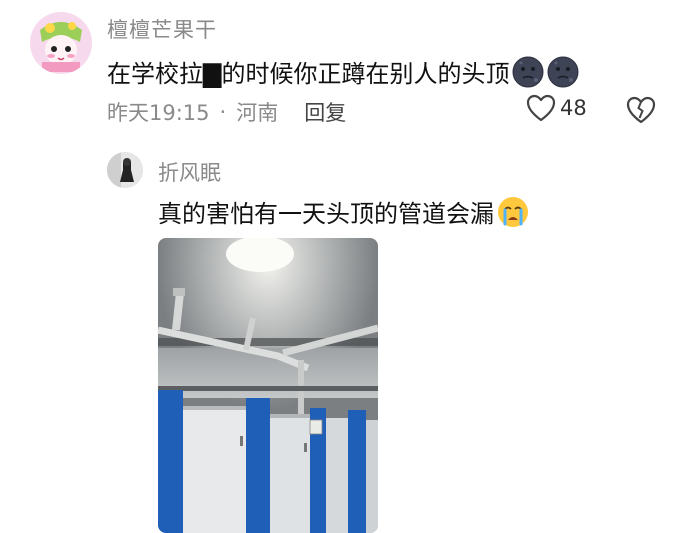 This screenshot has height=533, width=690. Describe the element at coordinates (162, 29) in the screenshot. I see `comment-username: 檀檀芒果干` at that location.